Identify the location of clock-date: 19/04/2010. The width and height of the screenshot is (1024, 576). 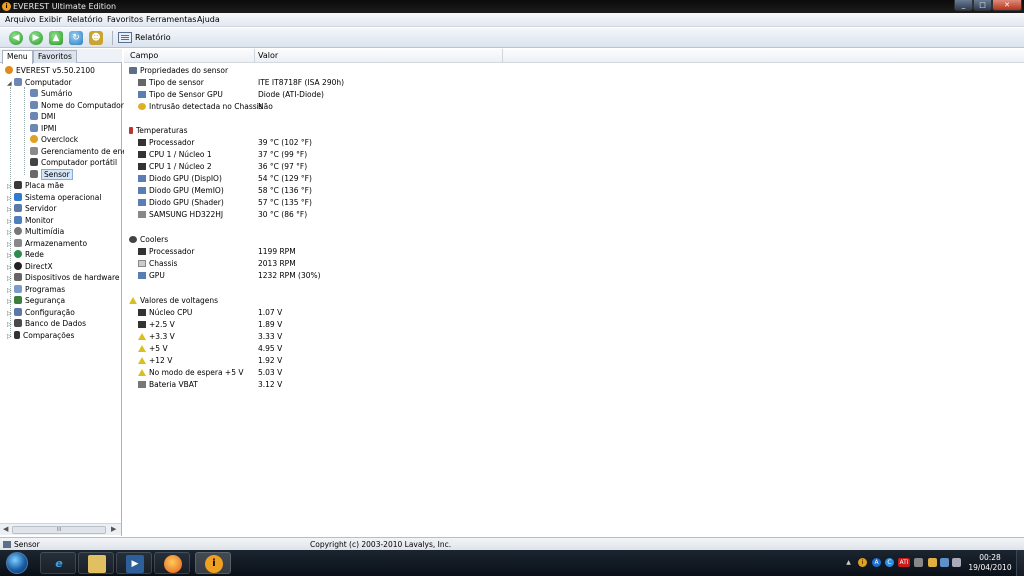
(990, 567).